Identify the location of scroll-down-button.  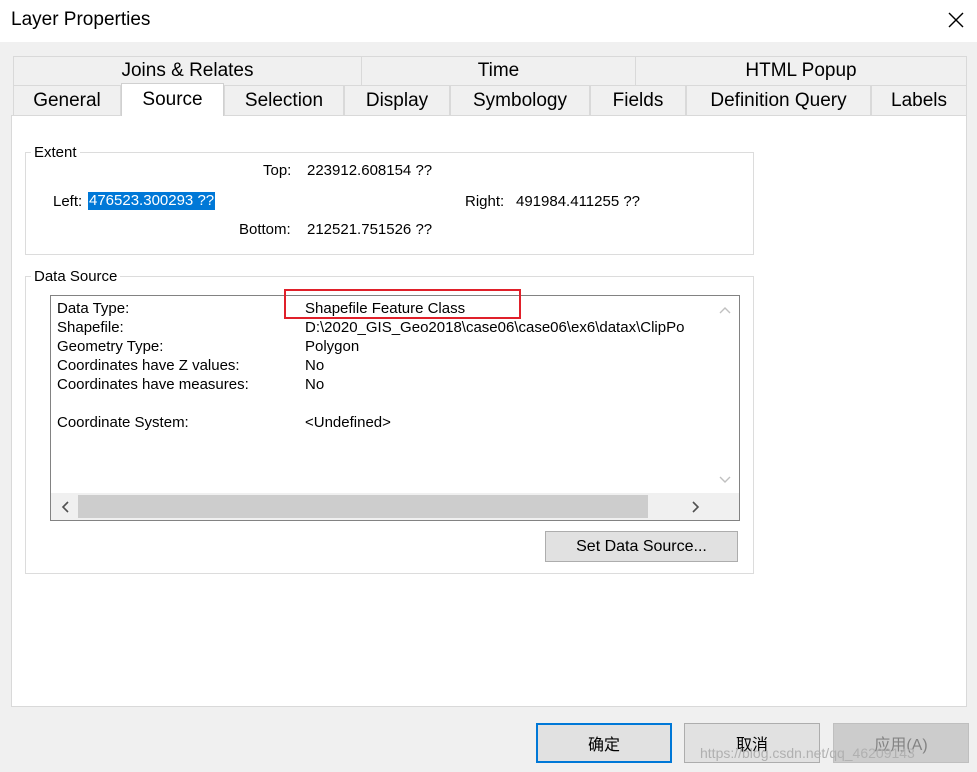
(724, 479).